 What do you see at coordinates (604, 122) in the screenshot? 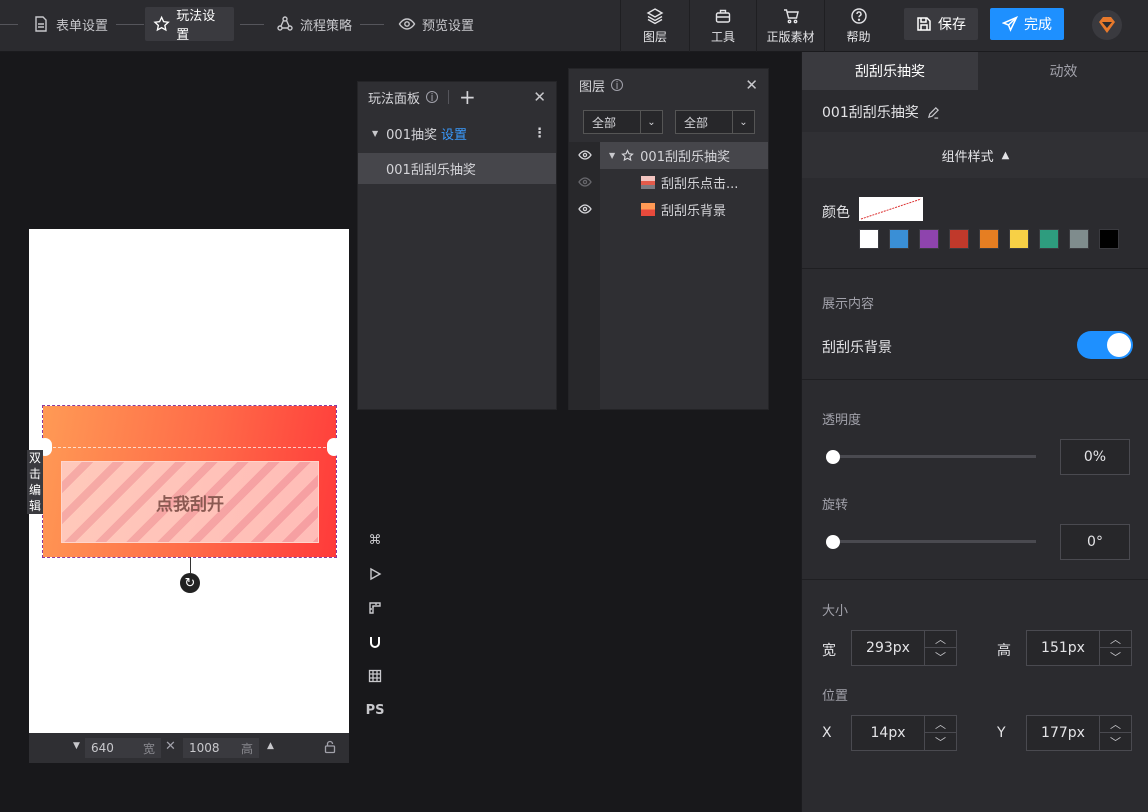
I see `filter-value: 全部` at bounding box center [604, 122].